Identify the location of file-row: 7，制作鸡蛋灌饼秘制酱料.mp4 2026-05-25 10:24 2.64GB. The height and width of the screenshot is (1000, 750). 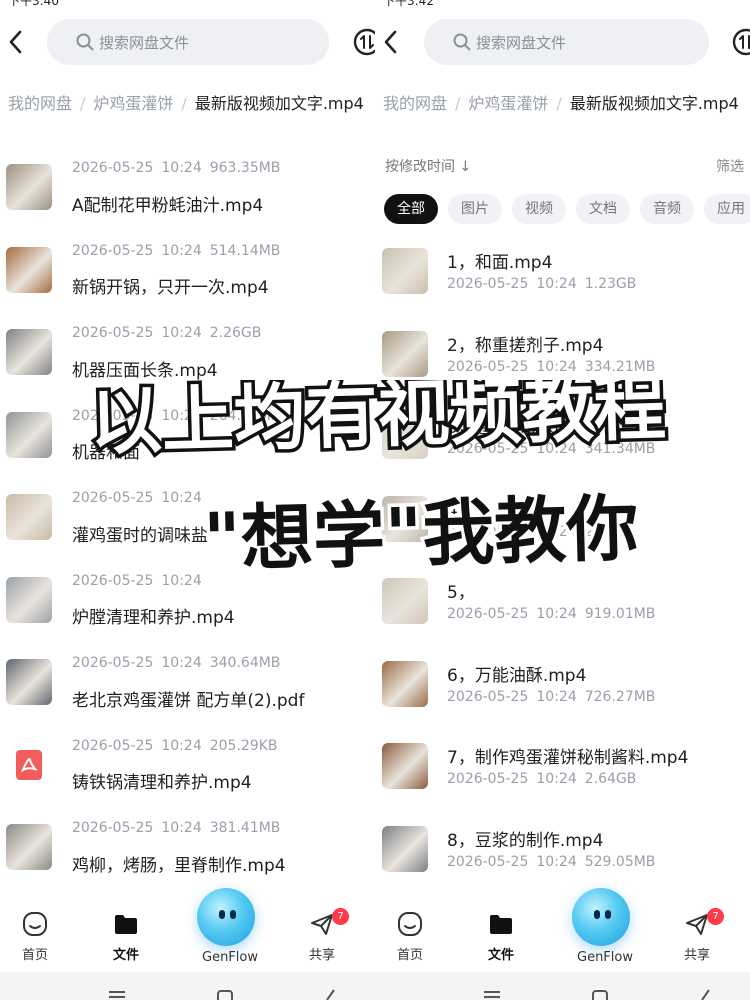
(562, 776).